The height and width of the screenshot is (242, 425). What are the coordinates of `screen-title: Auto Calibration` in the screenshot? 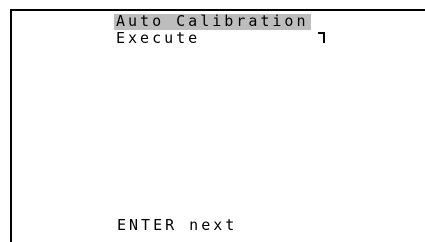 It's located at (212, 21).